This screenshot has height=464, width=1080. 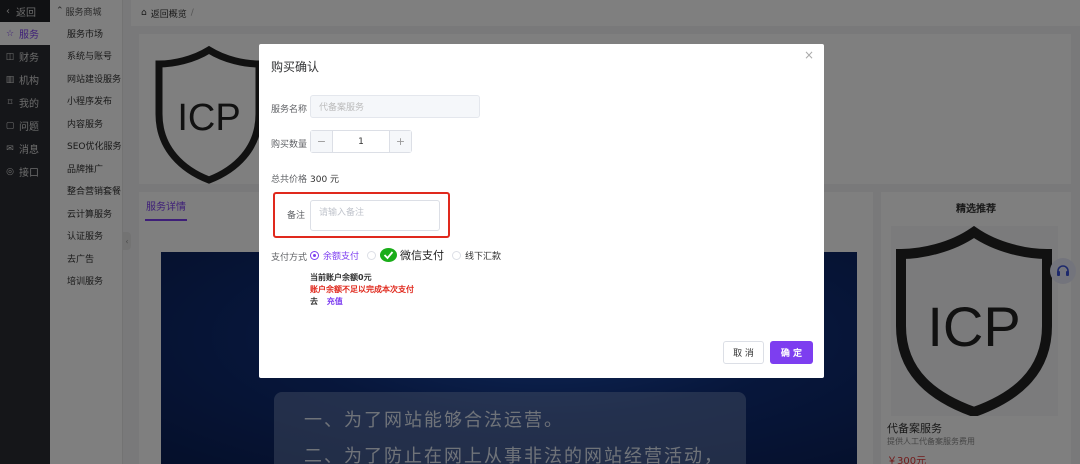 What do you see at coordinates (326, 301) in the screenshot?
I see `recharge-row: 去 充值` at bounding box center [326, 301].